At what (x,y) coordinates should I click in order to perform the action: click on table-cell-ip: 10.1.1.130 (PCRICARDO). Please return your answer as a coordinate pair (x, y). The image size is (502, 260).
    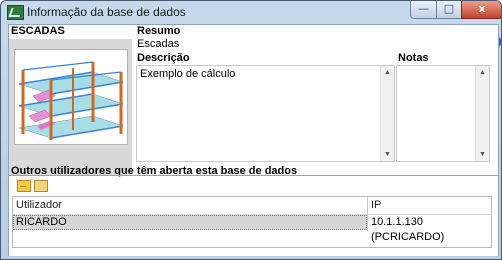
    Looking at the image, I should click on (429, 229).